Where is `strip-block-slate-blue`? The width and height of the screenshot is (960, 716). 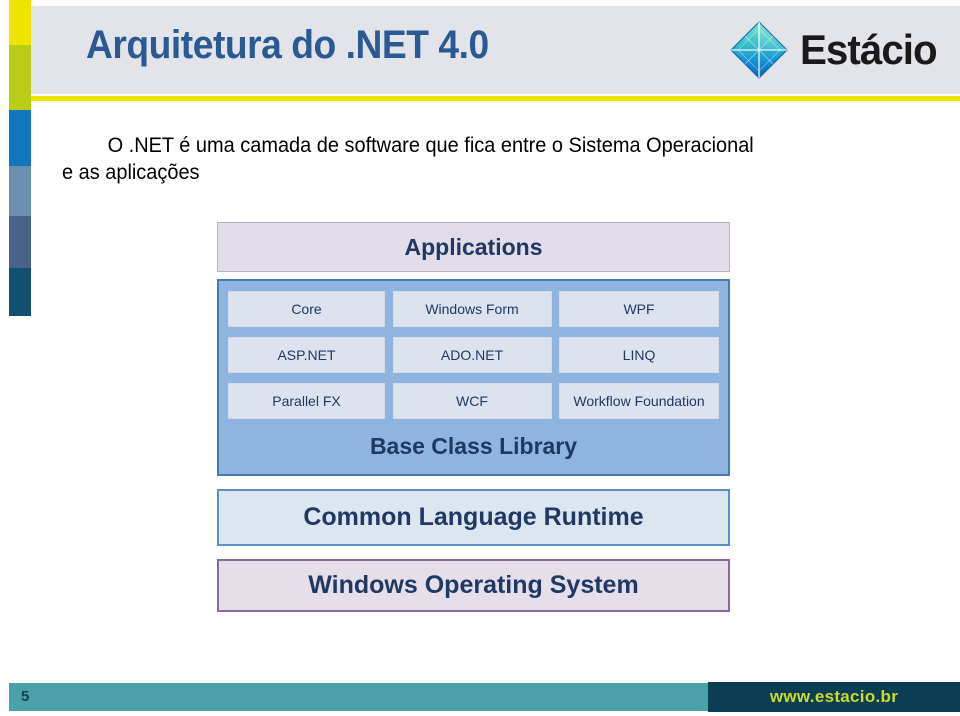 strip-block-slate-blue is located at coordinates (20, 242).